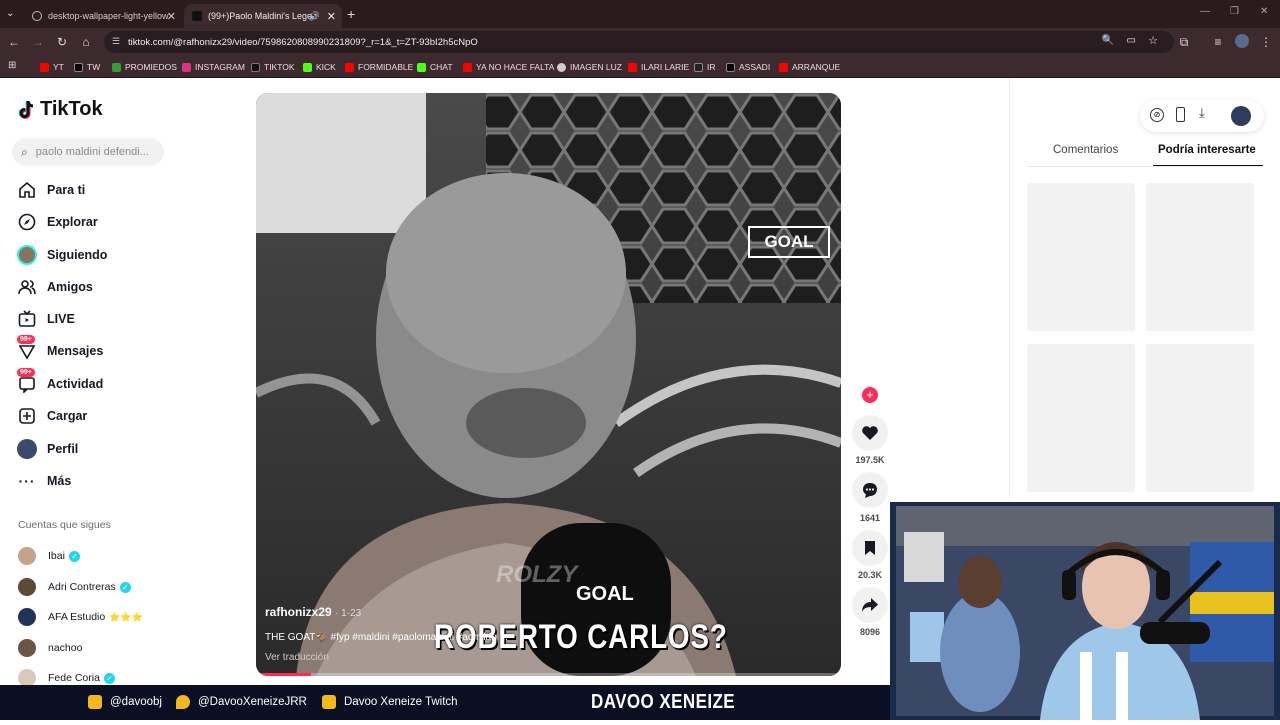 This screenshot has width=1280, height=725. Describe the element at coordinates (103, 16) in the screenshot. I see `browser-tab: desktop-wallpaper-light-yellow ✕` at that location.